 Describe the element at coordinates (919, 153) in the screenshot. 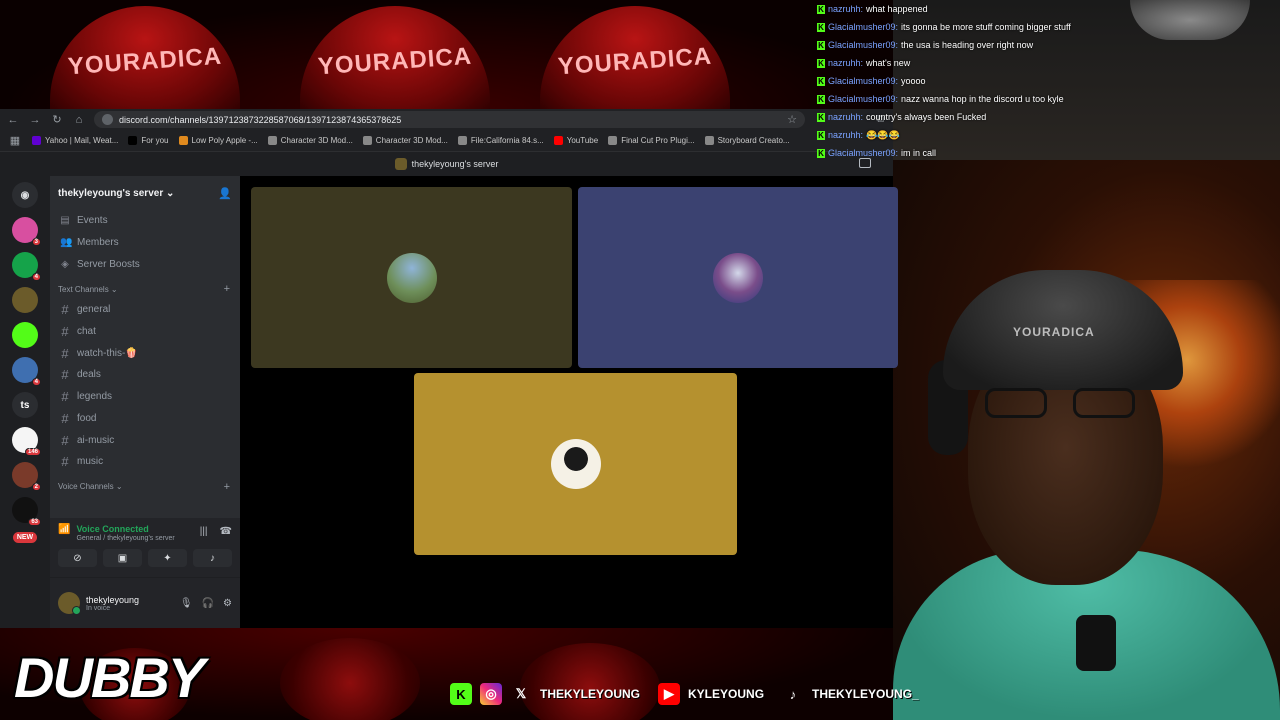

I see `chat-text: im in call` at that location.